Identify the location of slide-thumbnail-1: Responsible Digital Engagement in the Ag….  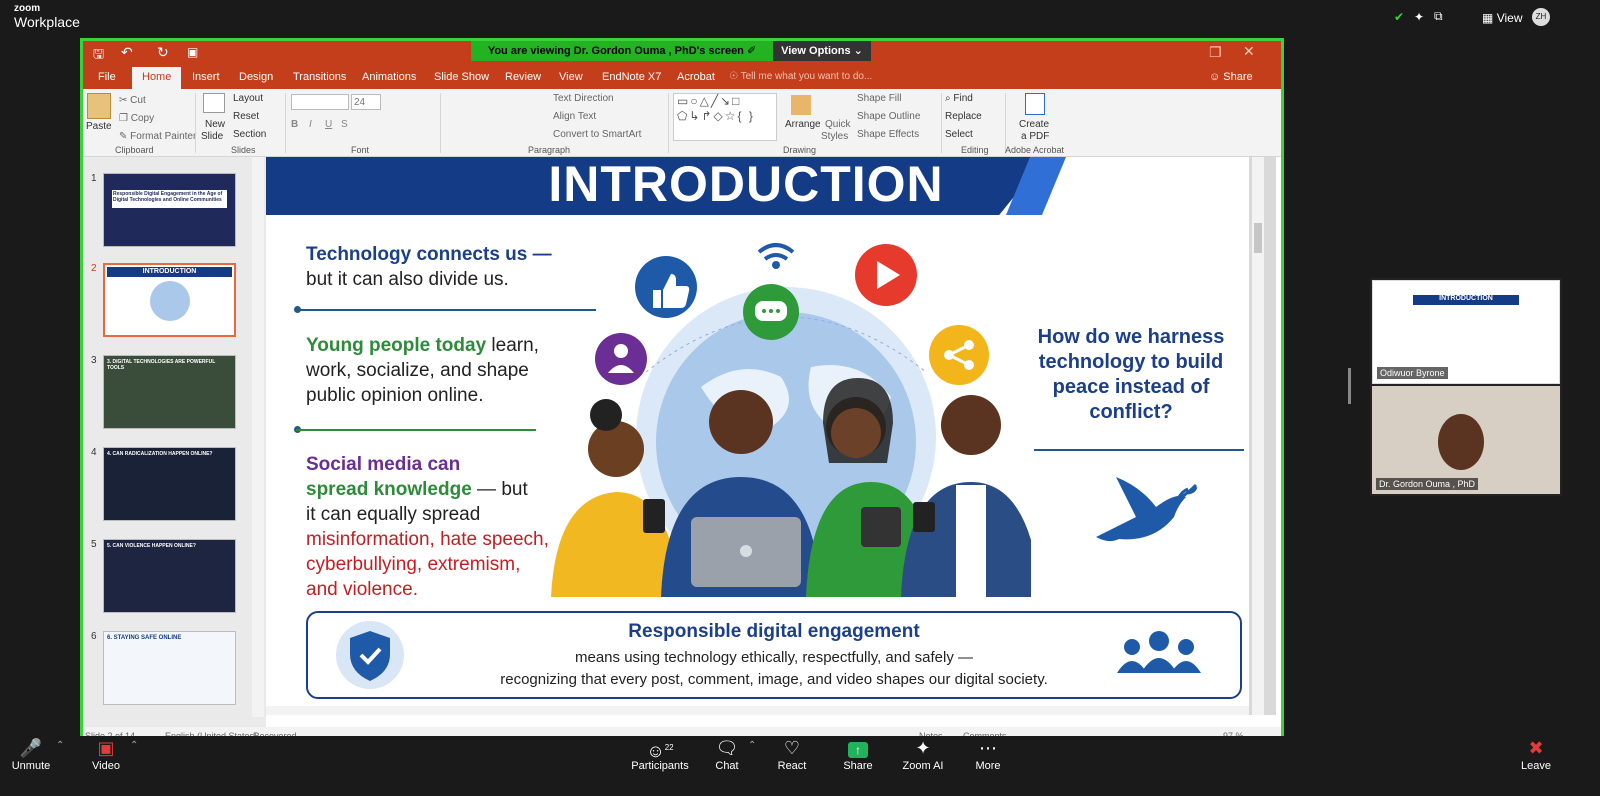
(169, 210).